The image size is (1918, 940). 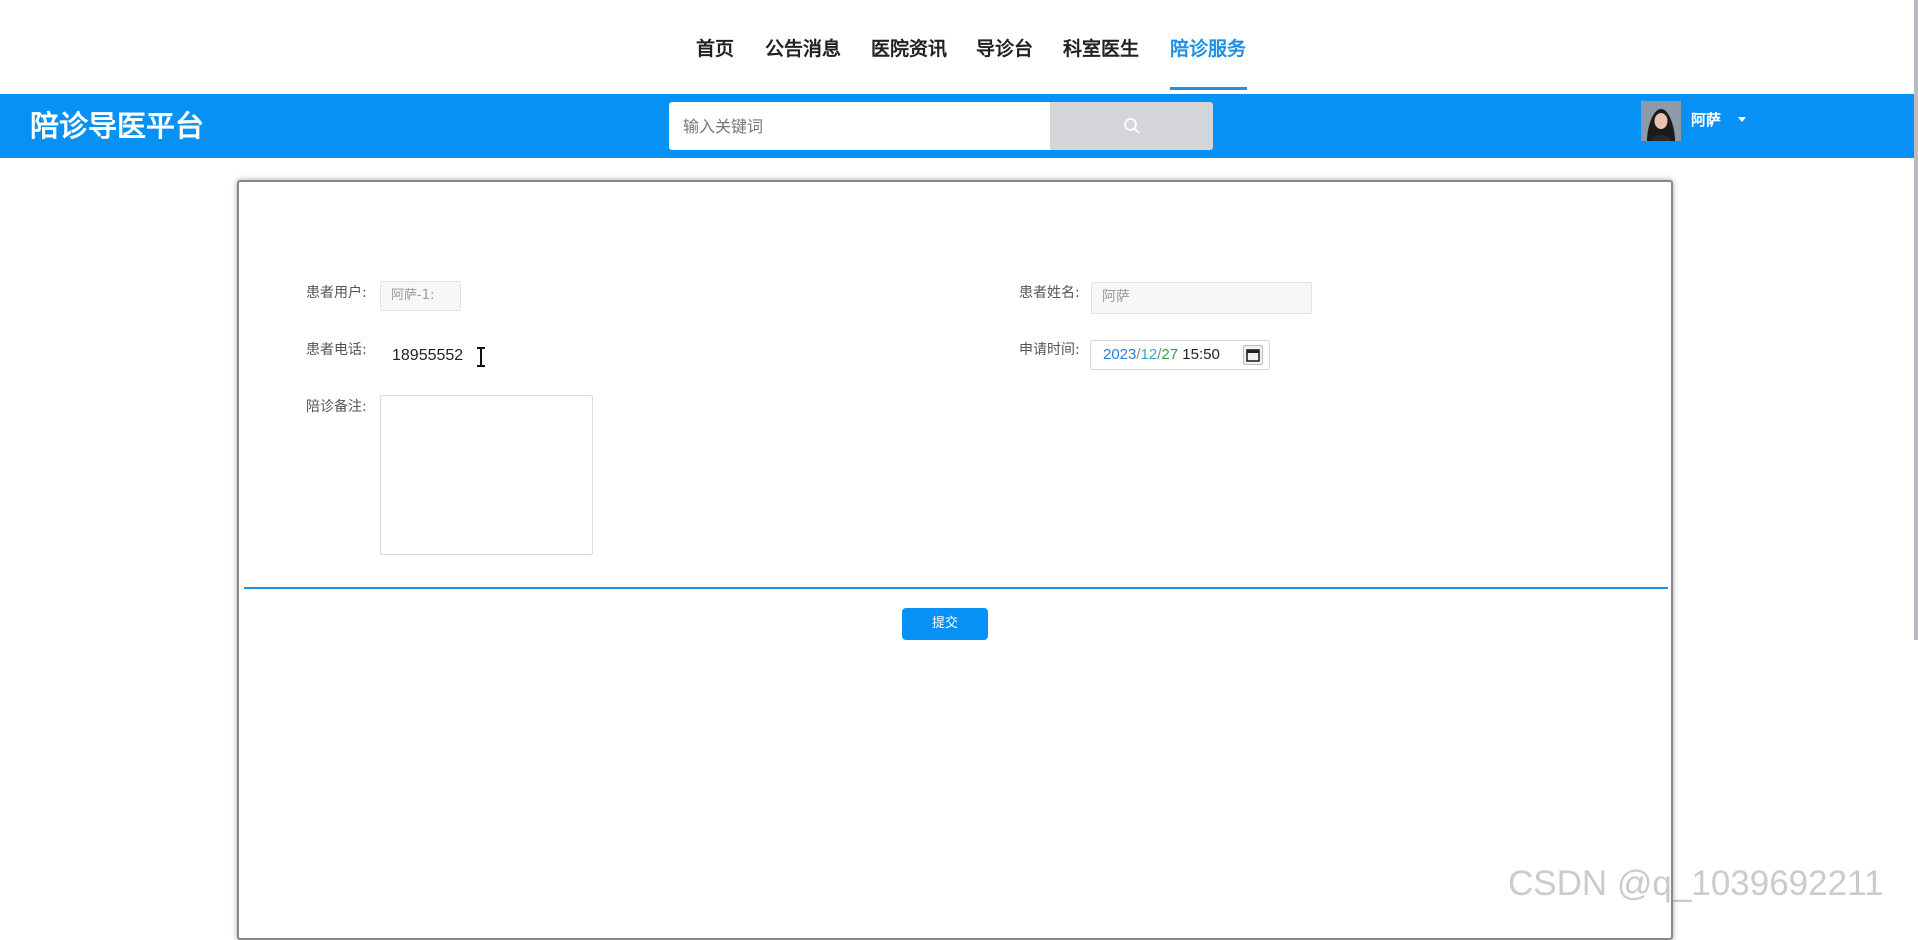 I want to click on nav-notices: 公告消息, so click(x=803, y=49).